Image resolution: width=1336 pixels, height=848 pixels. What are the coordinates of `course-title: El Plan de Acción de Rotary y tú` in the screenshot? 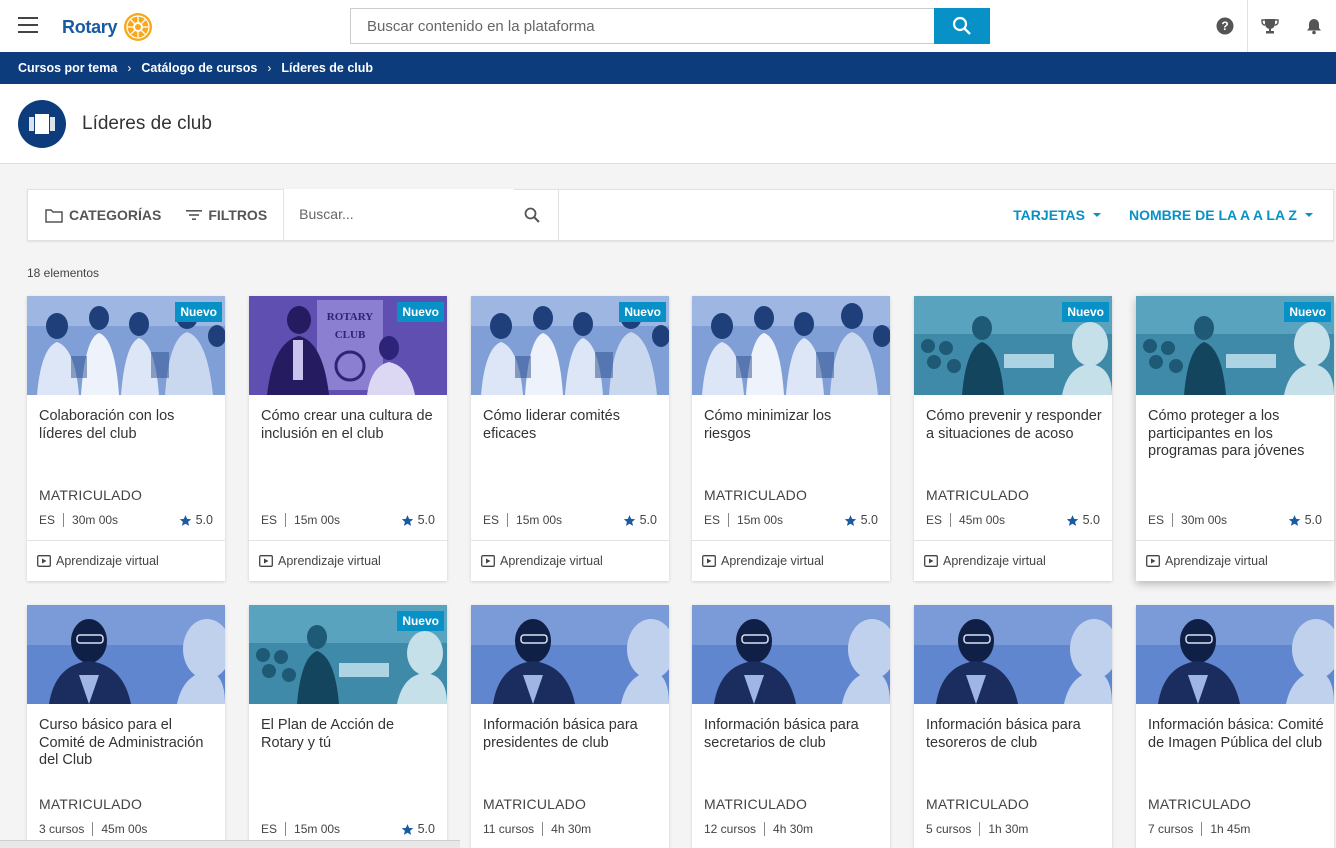 It's located at (349, 734).